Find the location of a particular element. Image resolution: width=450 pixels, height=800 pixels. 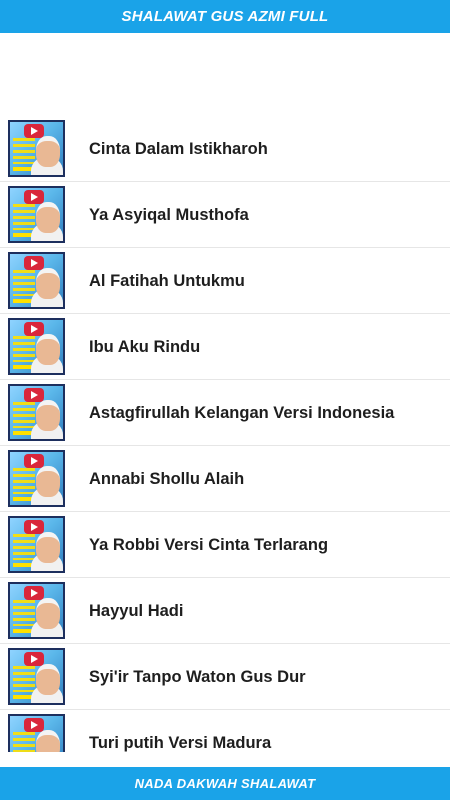

song-title: Ya Asyiqal Musthofa is located at coordinates (169, 214).